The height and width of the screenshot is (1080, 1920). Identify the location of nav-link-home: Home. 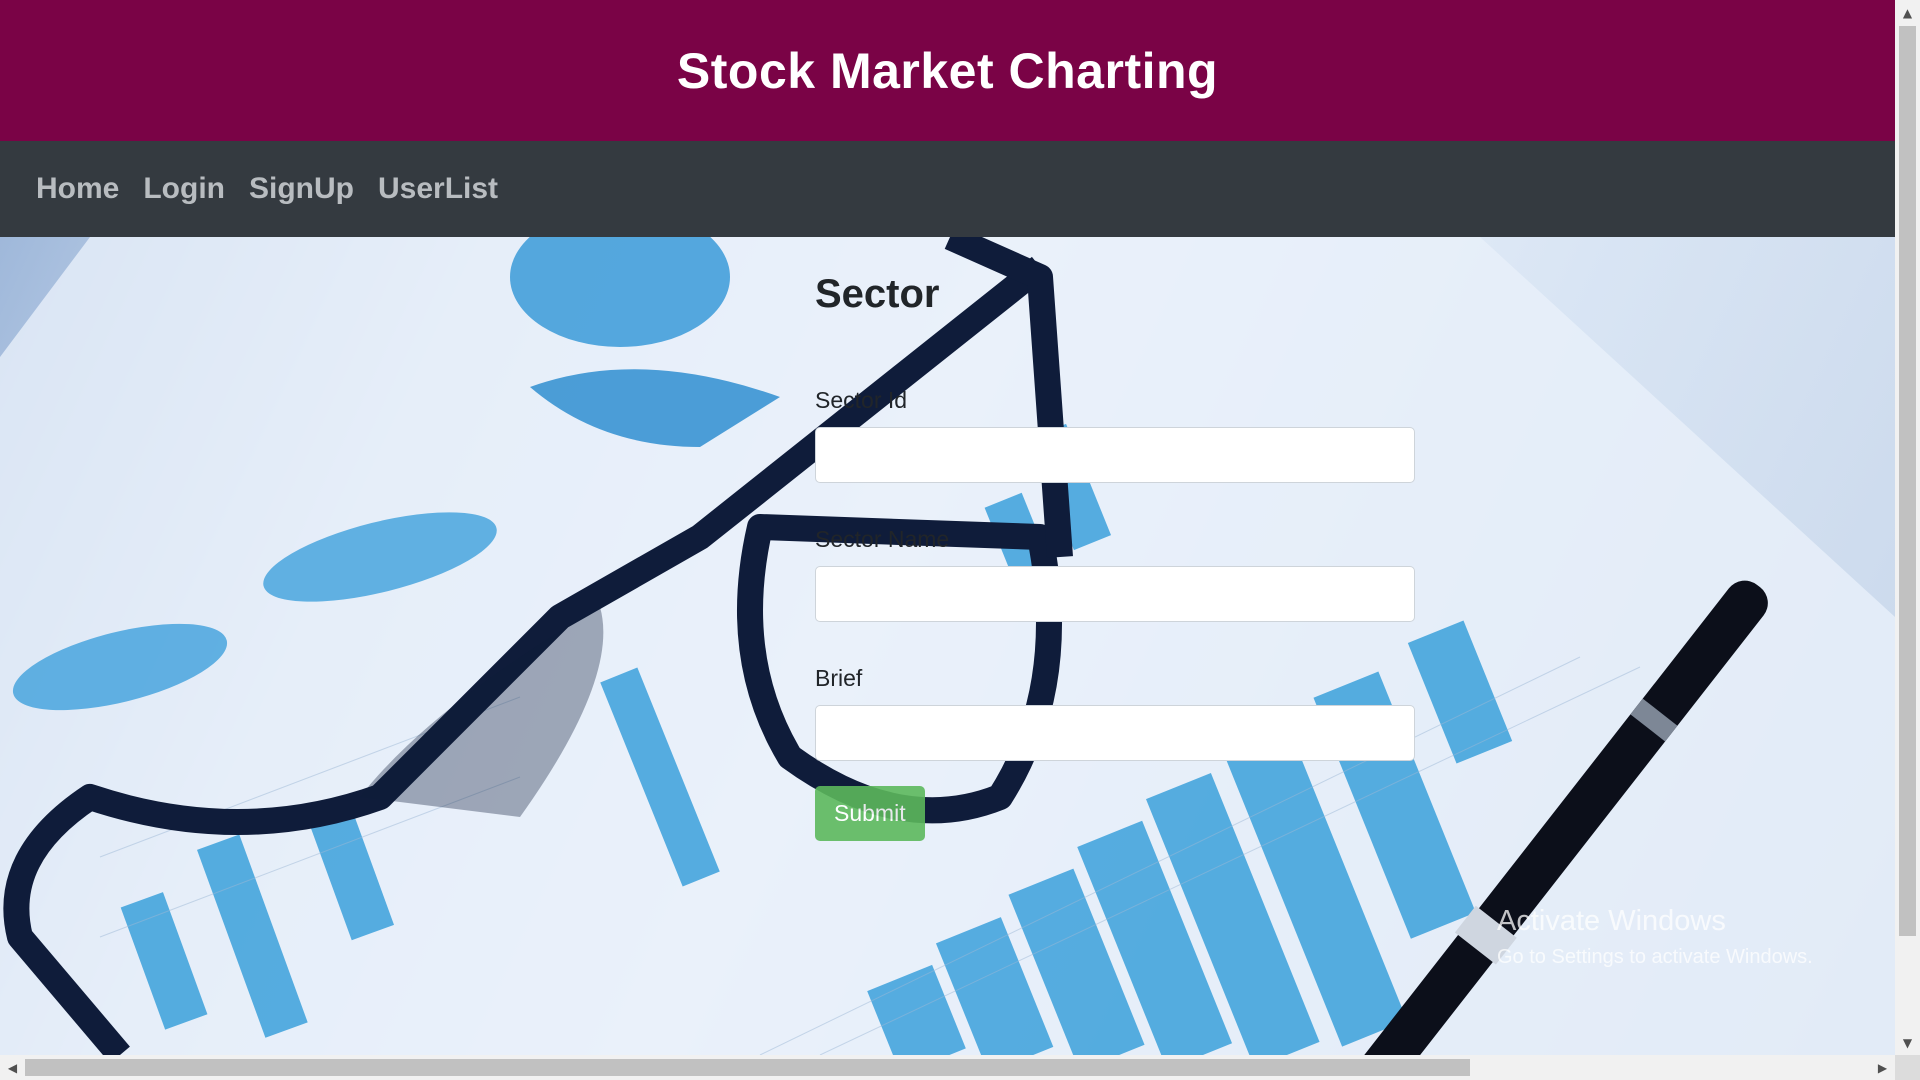
(77, 189).